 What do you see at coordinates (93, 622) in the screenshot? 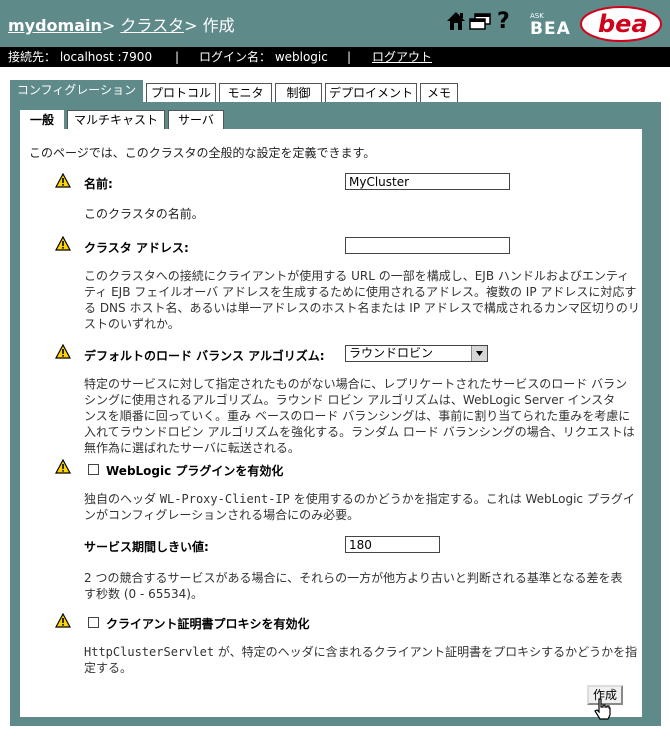
I see `client-cert-proxy-checkbox` at bounding box center [93, 622].